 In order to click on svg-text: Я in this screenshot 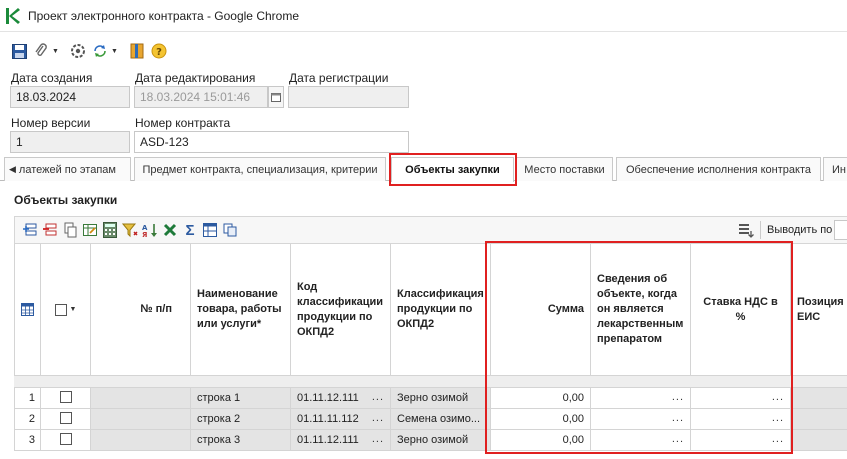, I will do `click(144, 234)`.